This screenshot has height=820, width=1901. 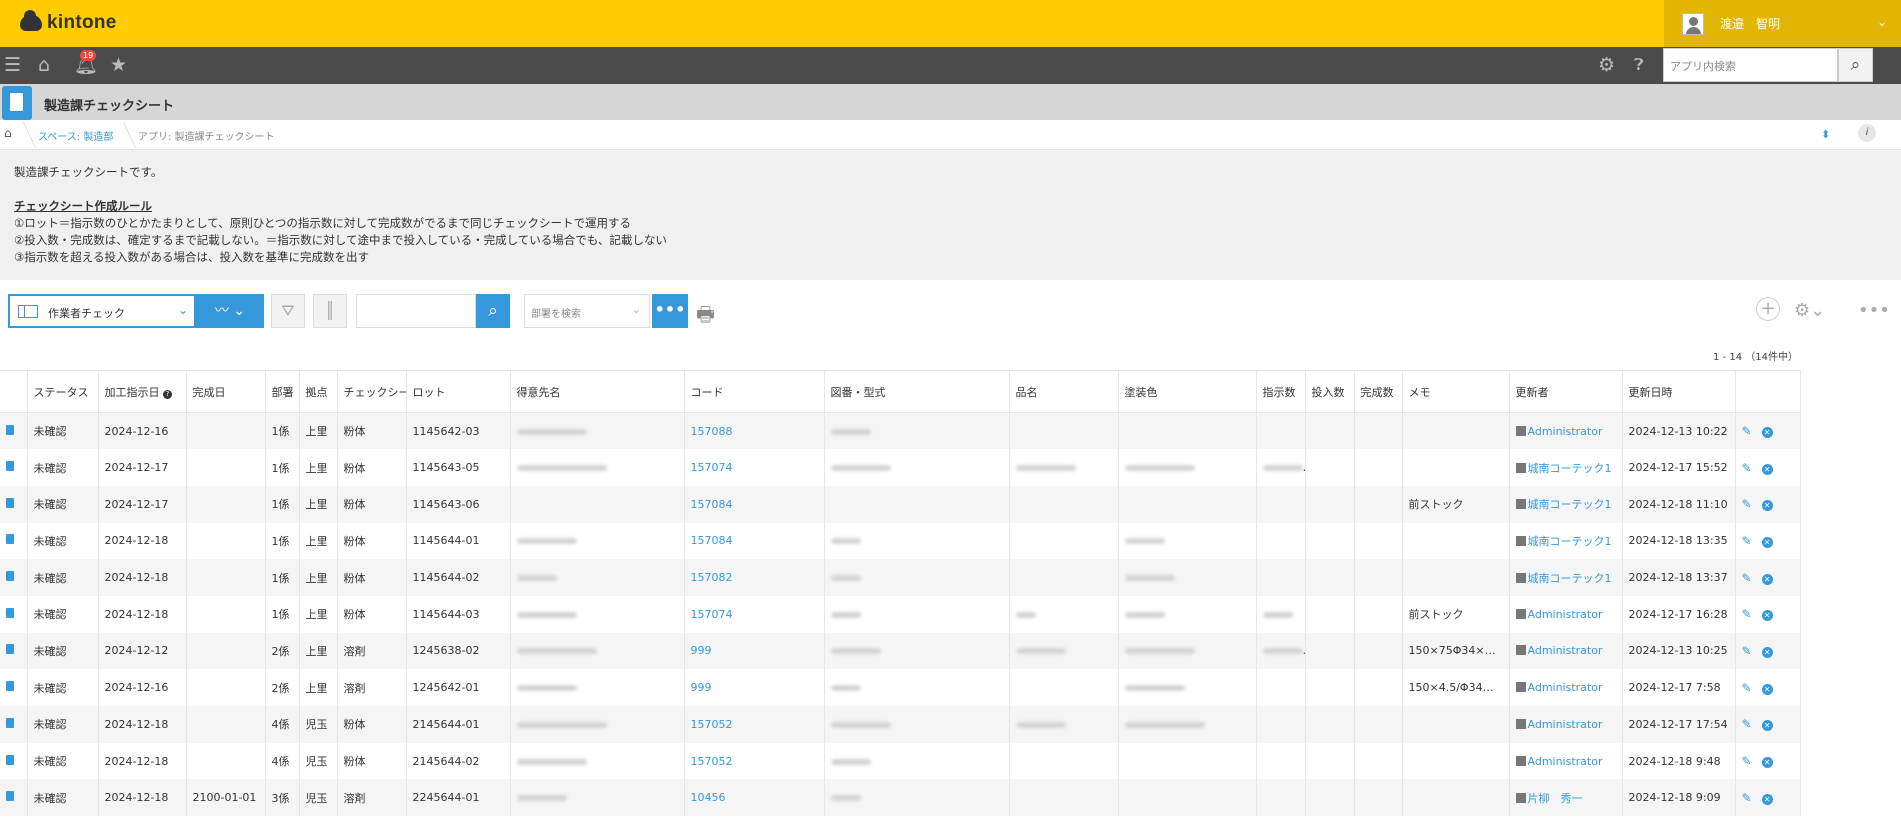 I want to click on view-select: 作業者チェック ⌄, so click(x=102, y=311).